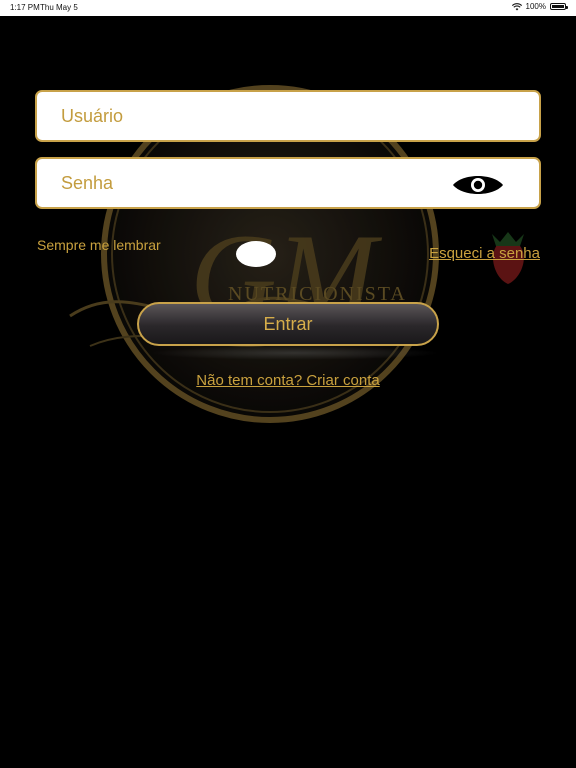 This screenshot has width=576, height=768. What do you see at coordinates (288, 8) in the screenshot?
I see `status-bar: 1:17 PM Thu May 5 100%` at bounding box center [288, 8].